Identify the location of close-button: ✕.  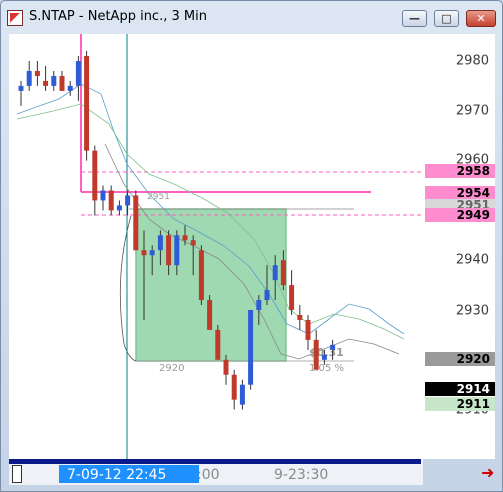
(481, 18).